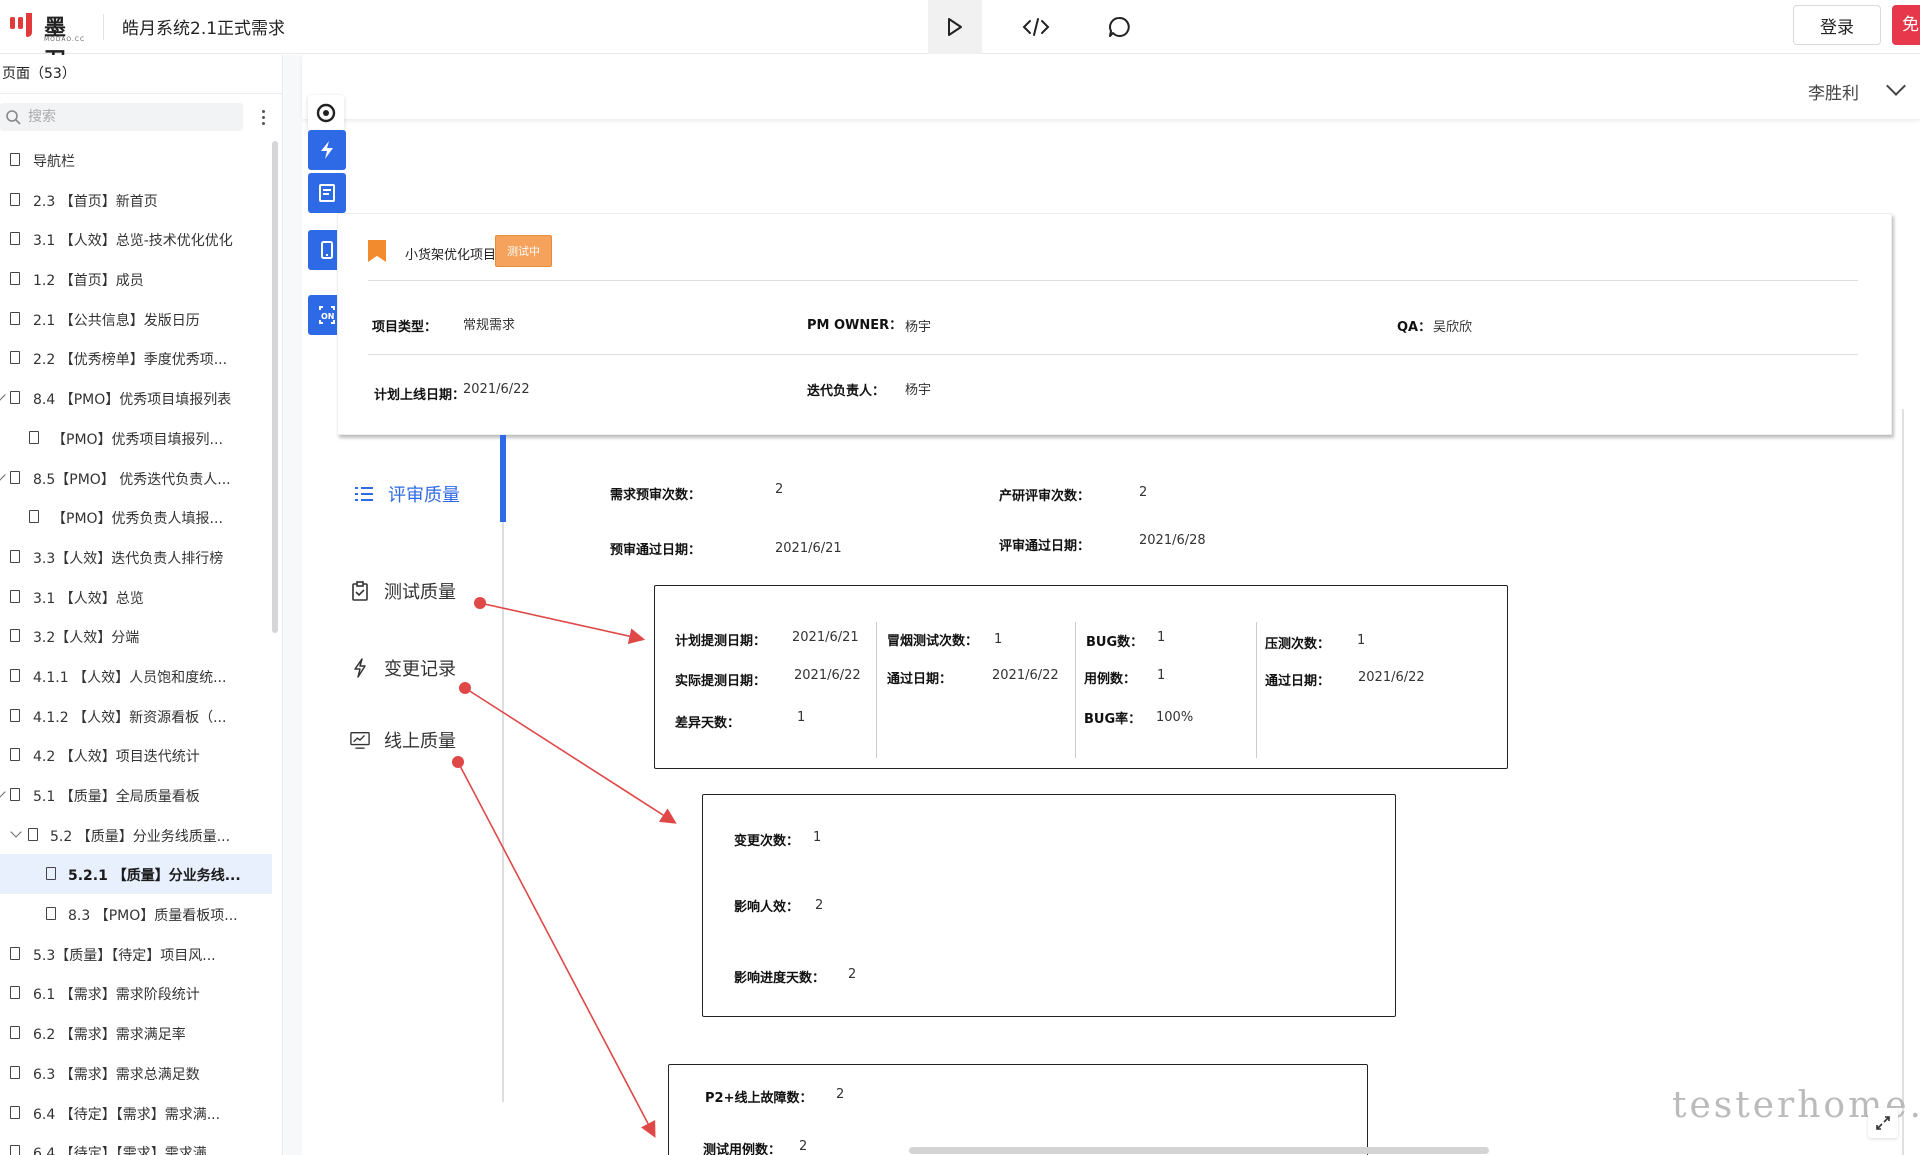  I want to click on page-item-label: 3.1 【人效】总览-技术优化优化, so click(133, 241).